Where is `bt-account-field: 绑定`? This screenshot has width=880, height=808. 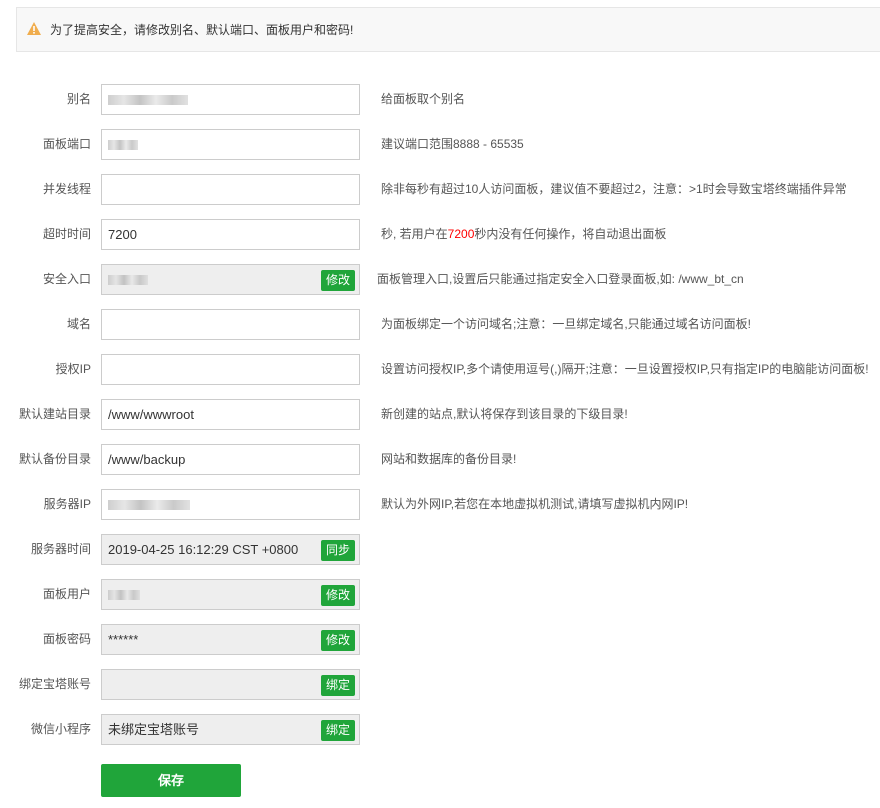 bt-account-field: 绑定 is located at coordinates (230, 684).